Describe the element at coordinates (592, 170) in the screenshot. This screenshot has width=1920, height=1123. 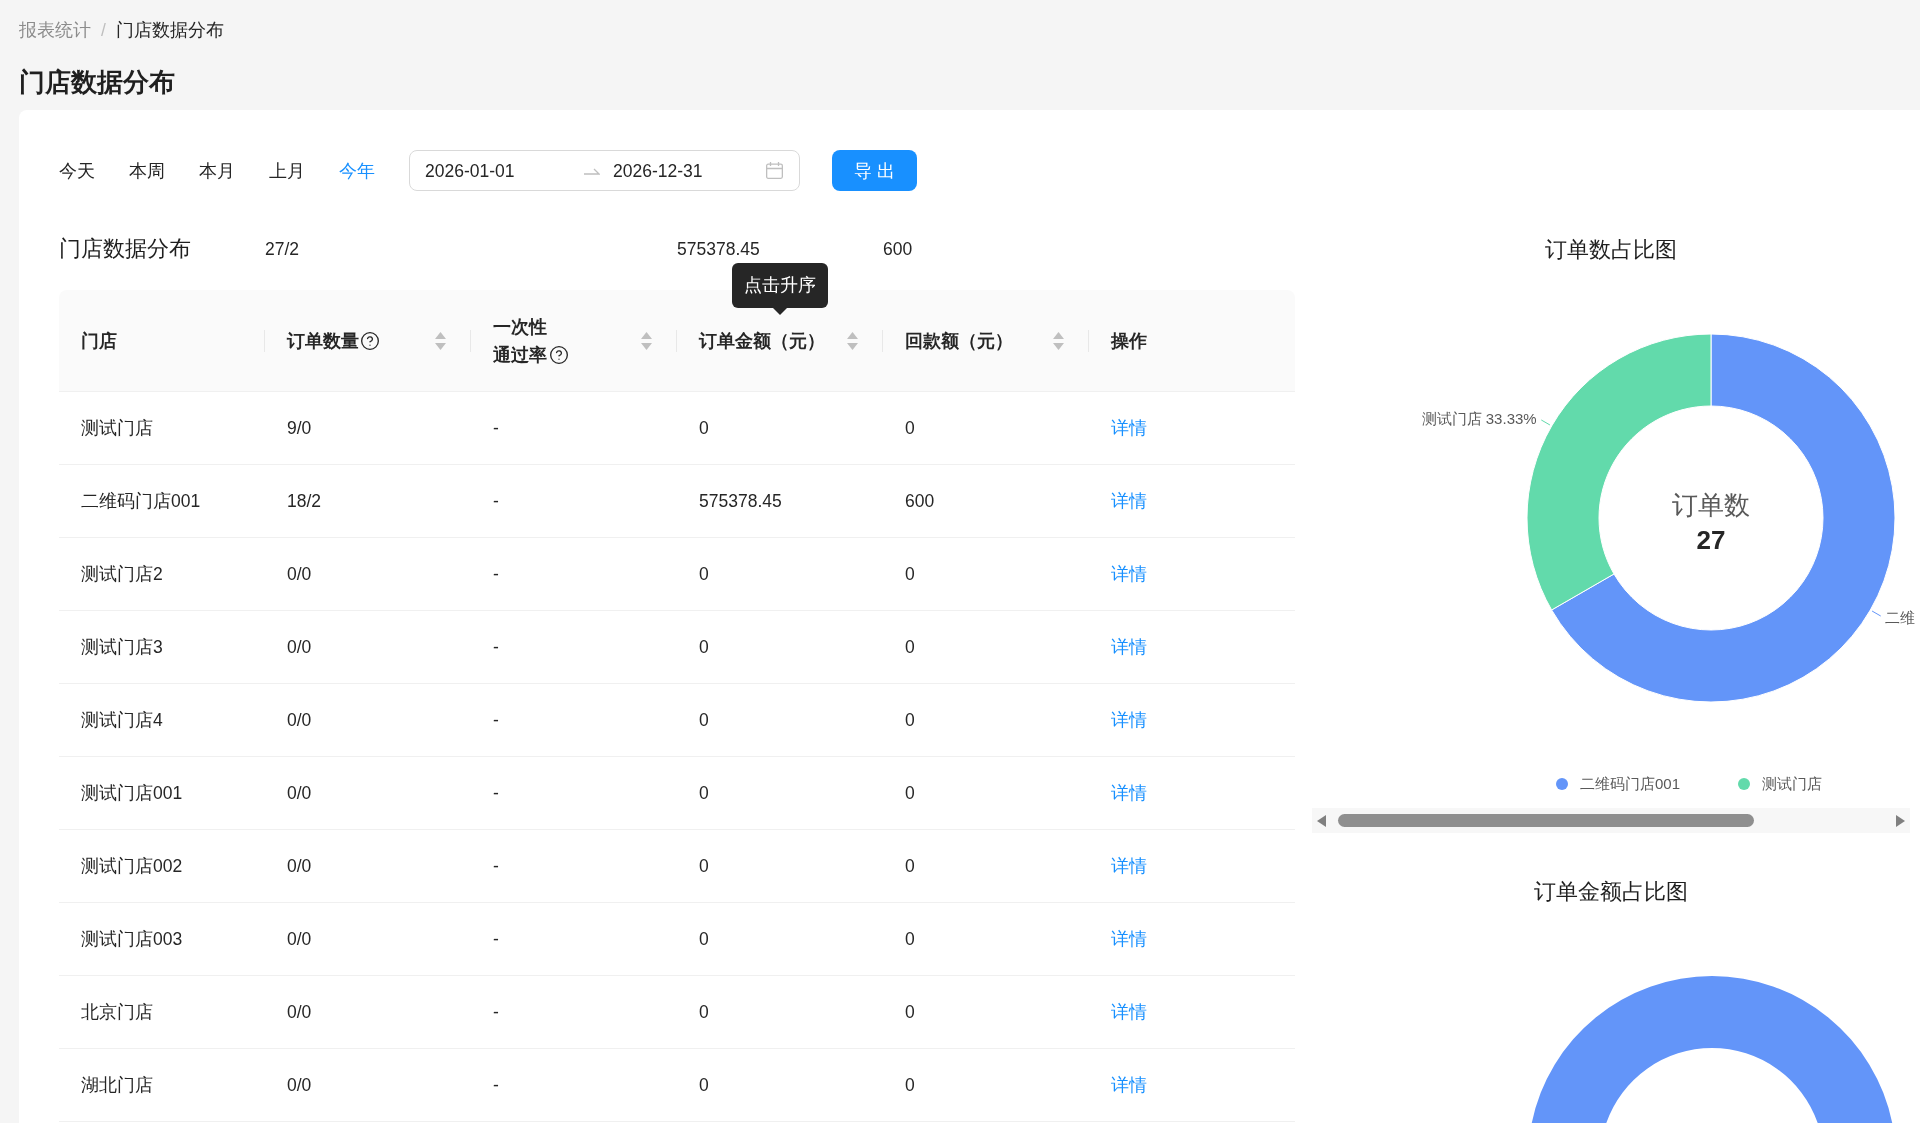
I see `arrow-right-icon` at that location.